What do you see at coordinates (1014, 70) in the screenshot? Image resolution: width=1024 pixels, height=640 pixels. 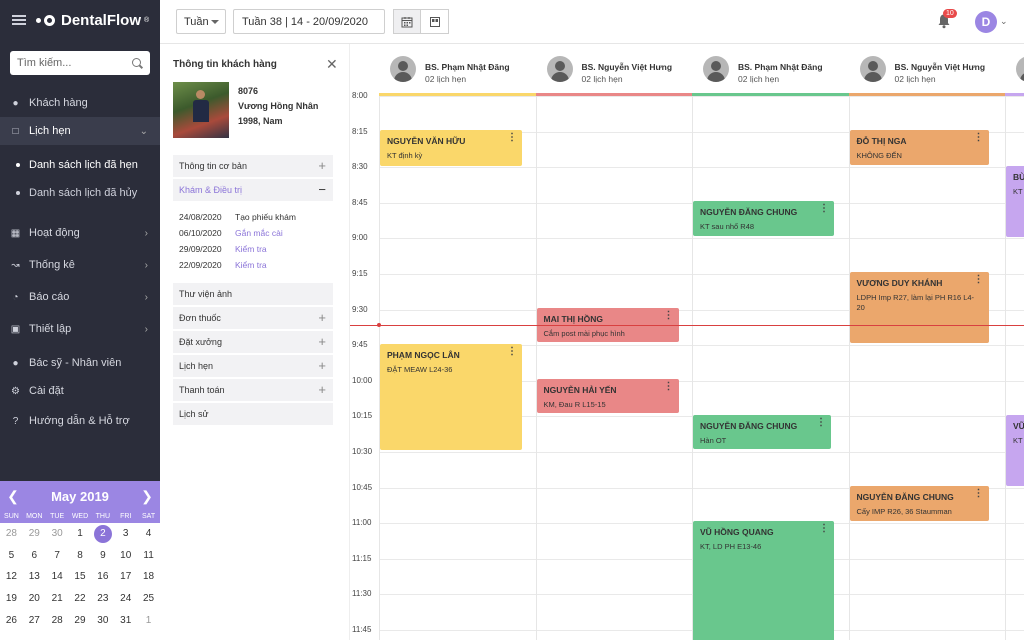 I see `doctor-column-header` at bounding box center [1014, 70].